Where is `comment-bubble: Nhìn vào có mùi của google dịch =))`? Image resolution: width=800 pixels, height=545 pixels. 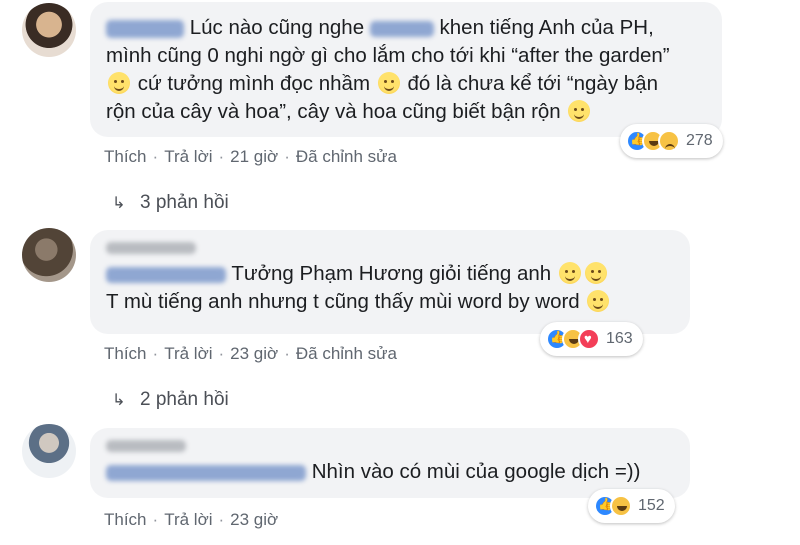
comment-bubble: Nhìn vào có mùi của google dịch =)) is located at coordinates (390, 463).